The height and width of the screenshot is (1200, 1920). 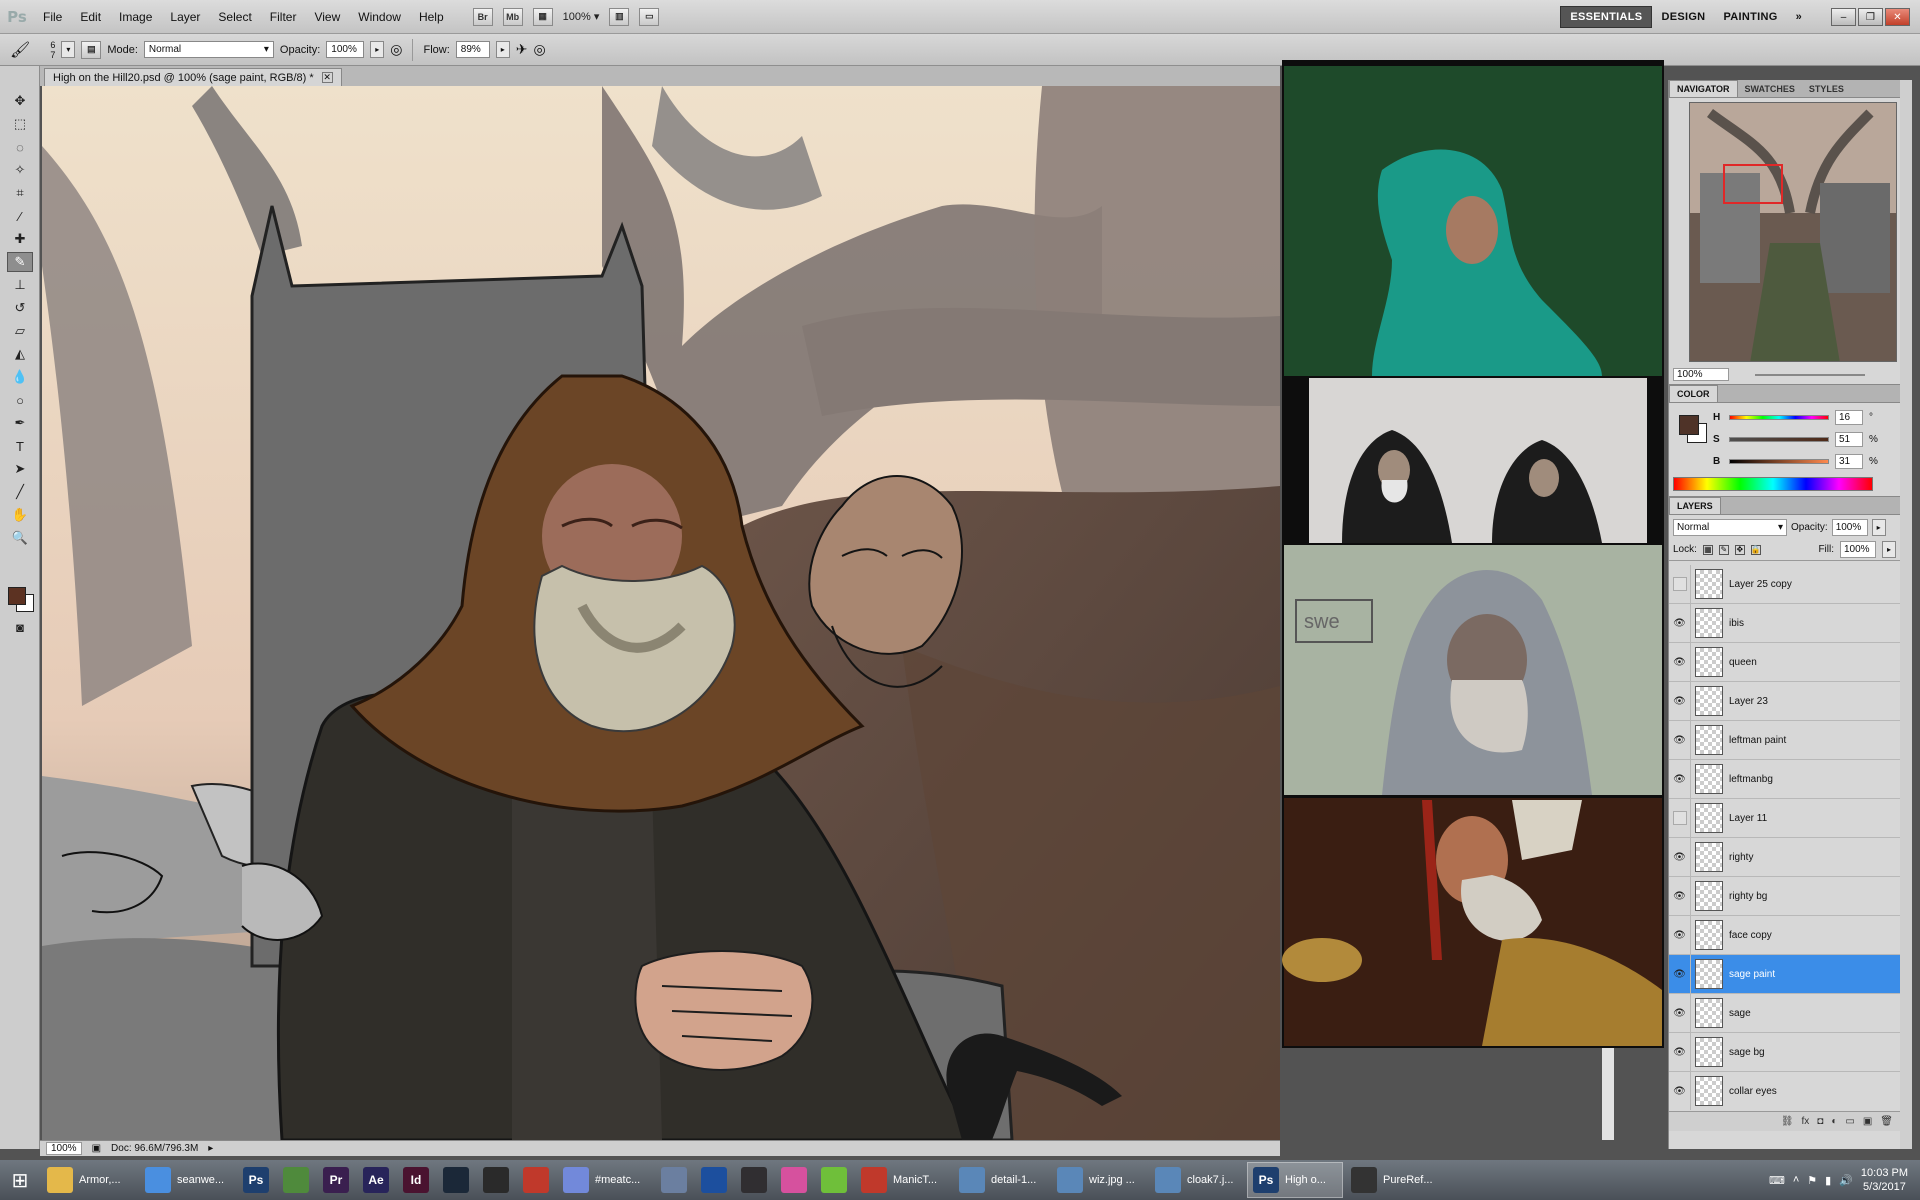 What do you see at coordinates (283, 17) in the screenshot?
I see `menu-filter: Filter` at bounding box center [283, 17].